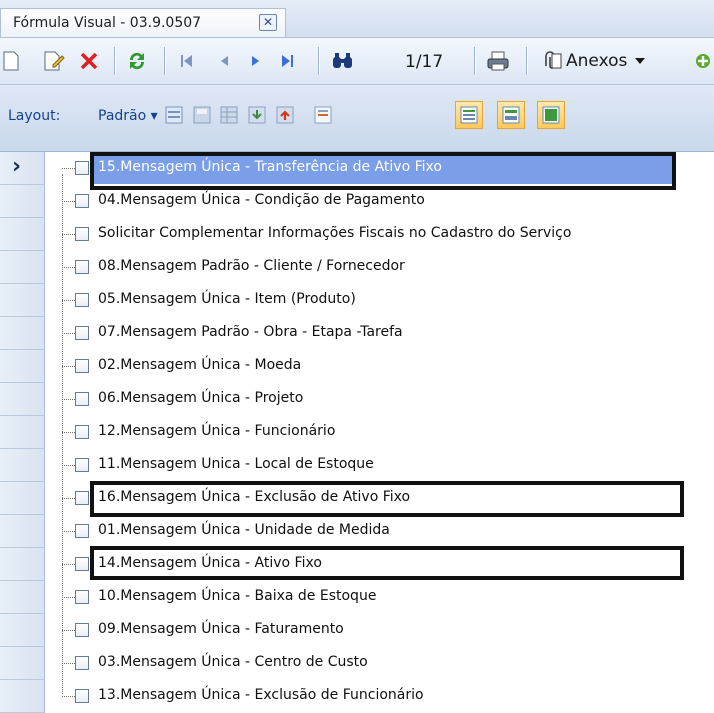 Image resolution: width=714 pixels, height=713 pixels. Describe the element at coordinates (237, 596) in the screenshot. I see `row-label: 10.Mensagem Única - Baixa de Estoque` at that location.